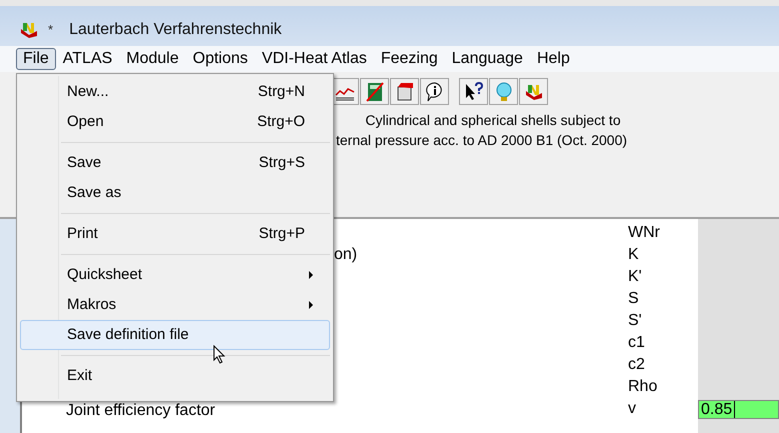 This screenshot has width=779, height=433. Describe the element at coordinates (141, 411) in the screenshot. I see `parameter-label: Joint efficiency factor` at that location.